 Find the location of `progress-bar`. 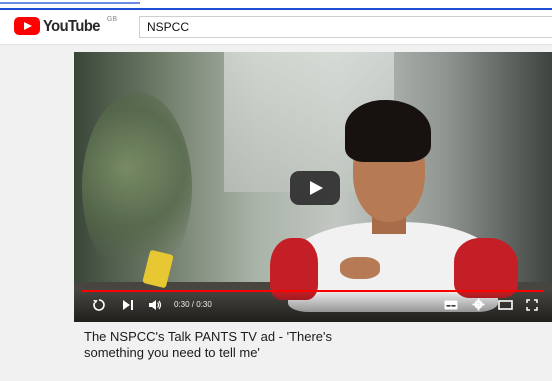

progress-bar is located at coordinates (313, 291).